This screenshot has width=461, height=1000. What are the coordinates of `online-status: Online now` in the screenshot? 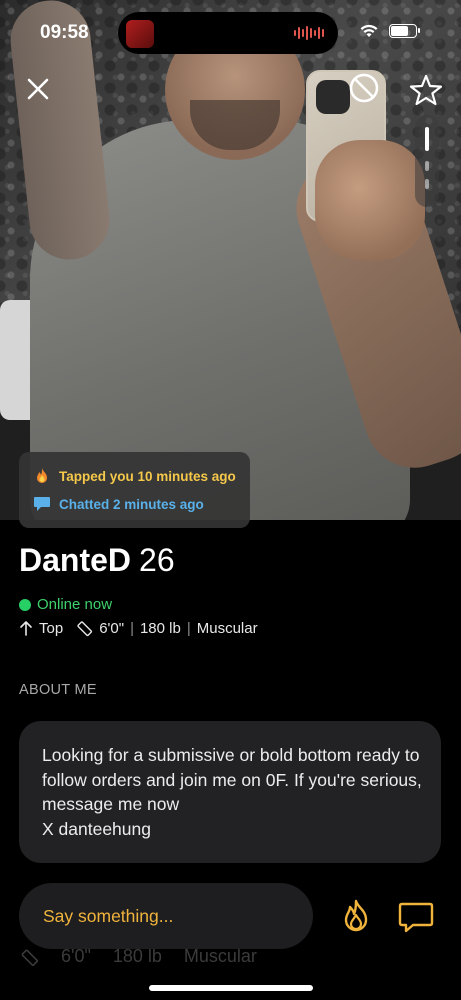 It's located at (65, 604).